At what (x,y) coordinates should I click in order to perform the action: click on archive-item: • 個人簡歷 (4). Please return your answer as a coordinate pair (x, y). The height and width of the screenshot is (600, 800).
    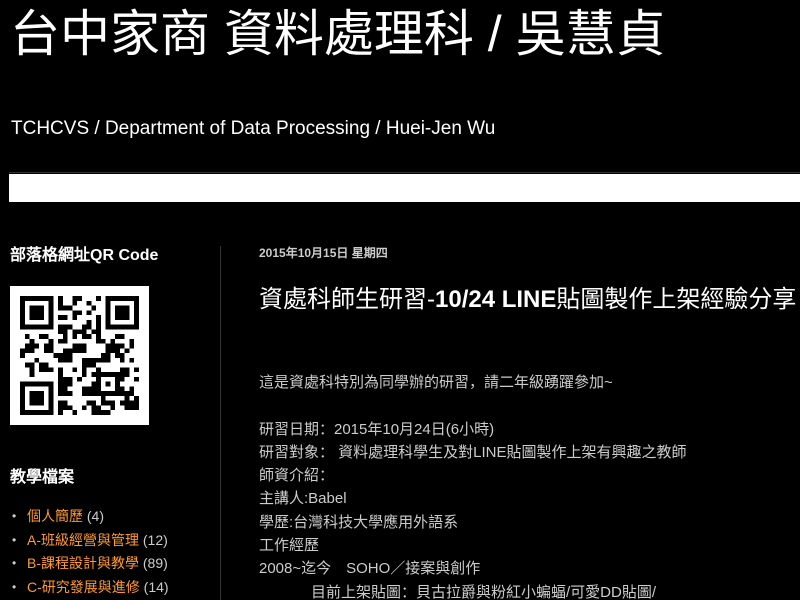
    Looking at the image, I should click on (115, 516).